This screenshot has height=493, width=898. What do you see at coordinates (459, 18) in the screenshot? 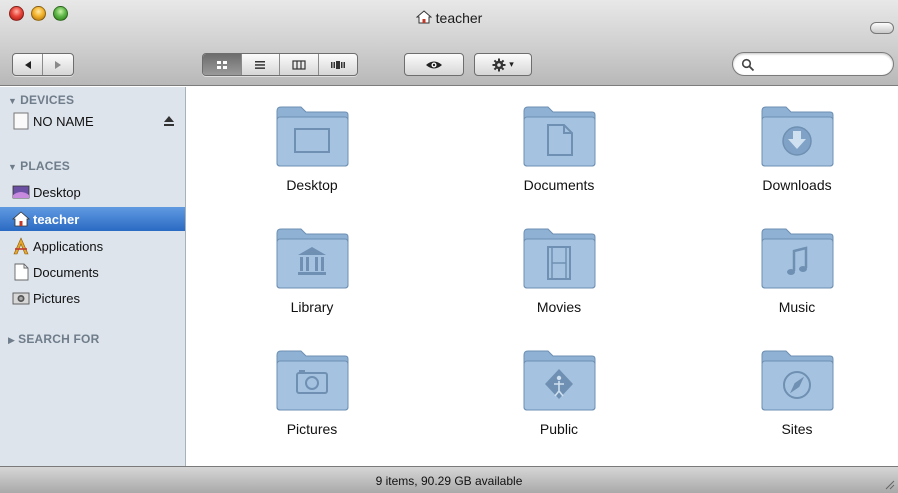
I see `window-title-text: teacher` at bounding box center [459, 18].